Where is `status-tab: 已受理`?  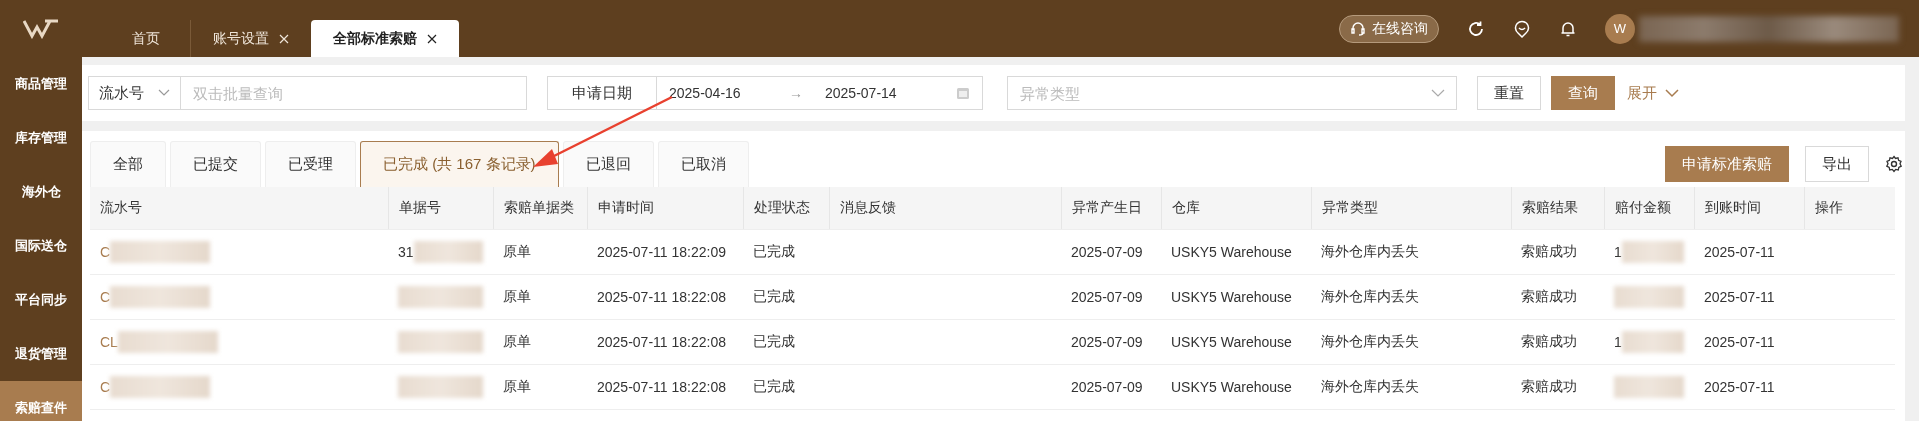
status-tab: 已受理 is located at coordinates (310, 164).